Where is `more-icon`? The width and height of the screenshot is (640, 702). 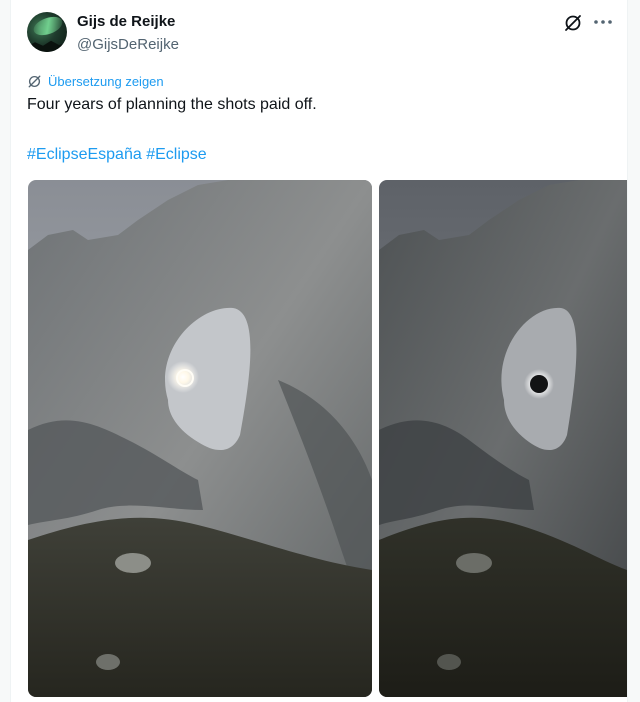 more-icon is located at coordinates (603, 23).